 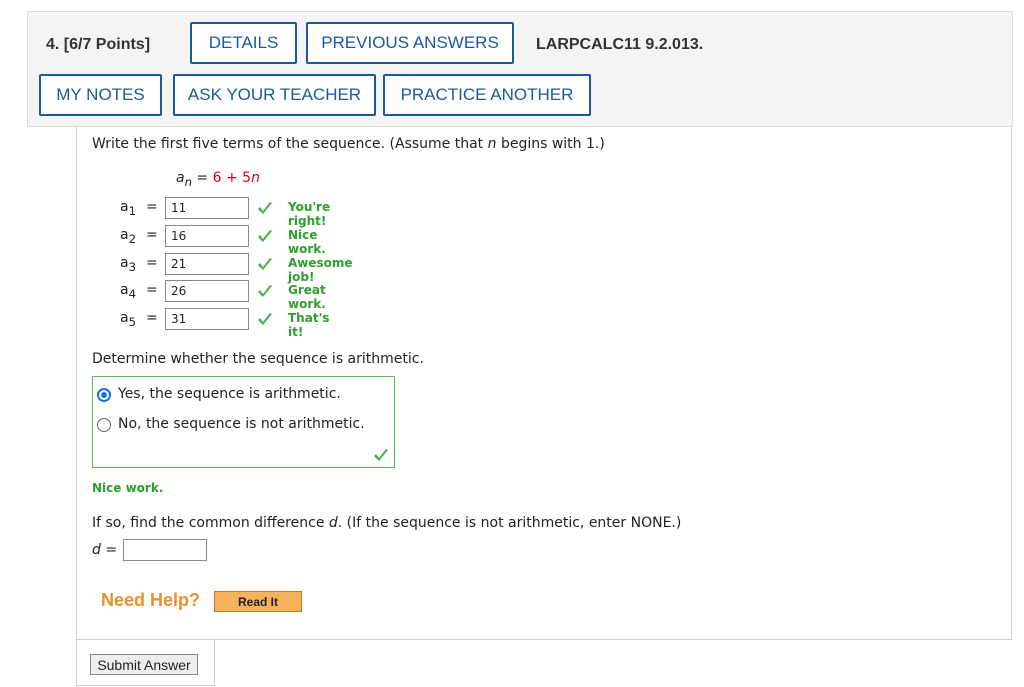 What do you see at coordinates (151, 600) in the screenshot?
I see `need-help-label: Need Help?` at bounding box center [151, 600].